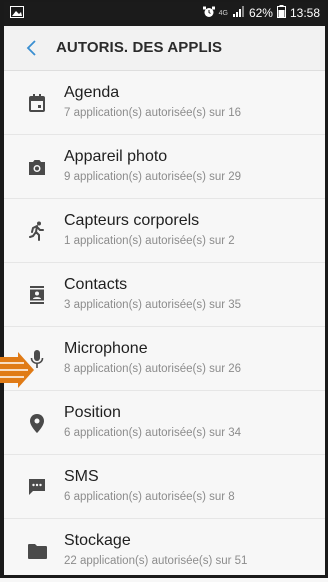 Image resolution: width=328 pixels, height=582 pixels. What do you see at coordinates (153, 113) in the screenshot?
I see `permission-summary: 7 application(s) autorisée(s) sur 16` at bounding box center [153, 113].